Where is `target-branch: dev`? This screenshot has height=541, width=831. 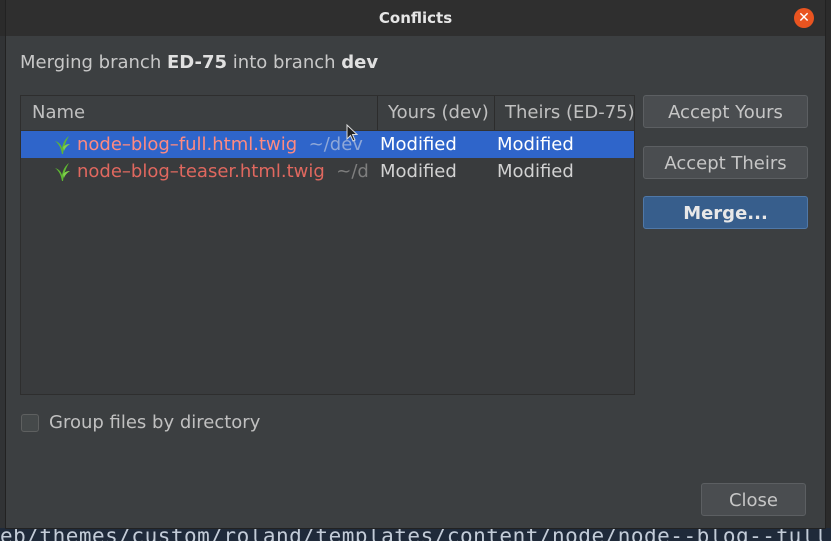
target-branch: dev is located at coordinates (360, 62).